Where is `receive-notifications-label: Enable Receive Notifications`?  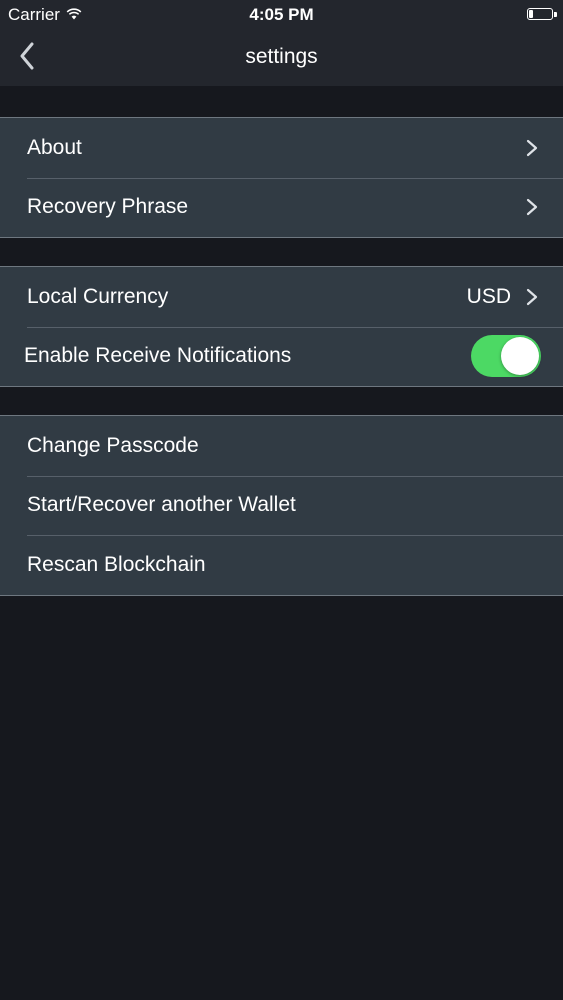 receive-notifications-label: Enable Receive Notifications is located at coordinates (158, 356).